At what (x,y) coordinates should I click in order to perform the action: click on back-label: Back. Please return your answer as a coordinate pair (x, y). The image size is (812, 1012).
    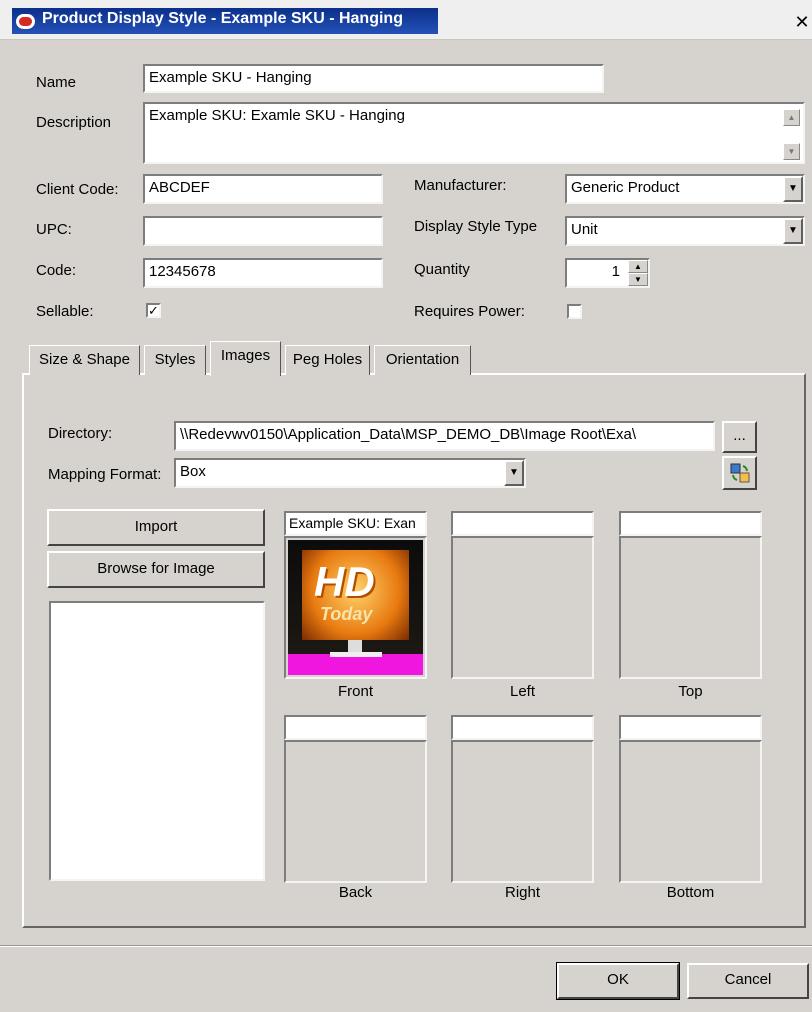
    Looking at the image, I should click on (355, 892).